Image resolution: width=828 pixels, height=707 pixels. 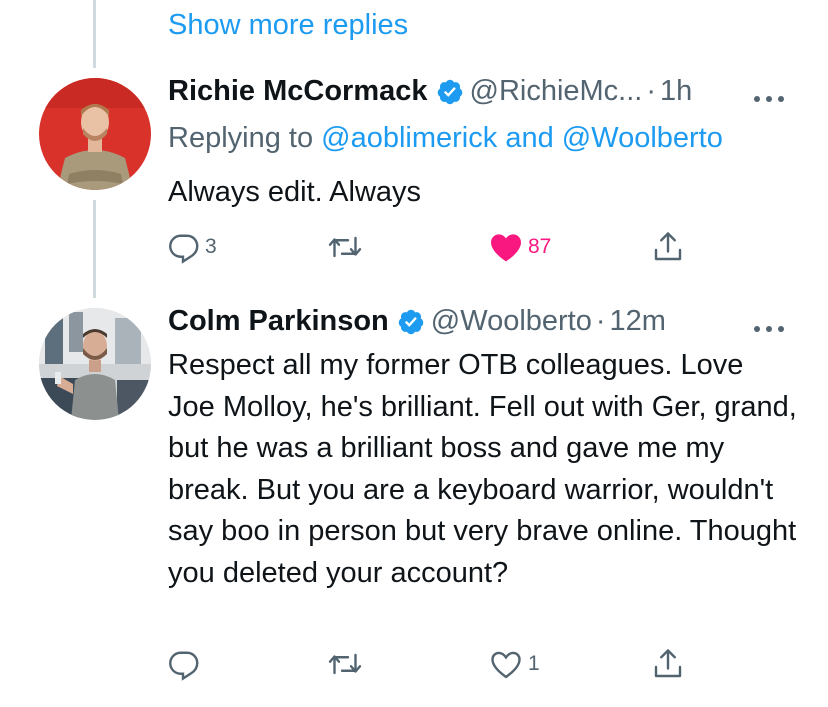 I want to click on display-name: Colm Parkinson, so click(x=278, y=321).